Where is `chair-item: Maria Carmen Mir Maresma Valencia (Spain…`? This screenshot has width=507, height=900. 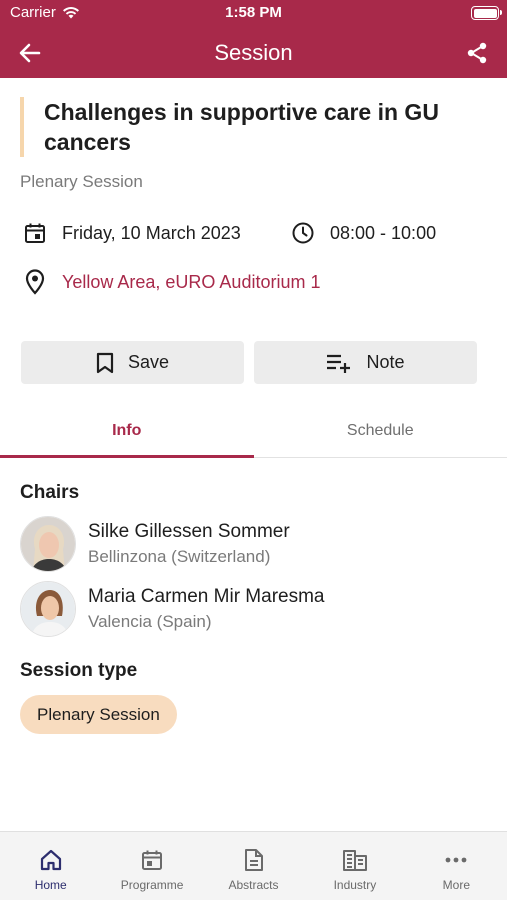
chair-item: Maria Carmen Mir Maresma Valencia (Spain… is located at coordinates (172, 609).